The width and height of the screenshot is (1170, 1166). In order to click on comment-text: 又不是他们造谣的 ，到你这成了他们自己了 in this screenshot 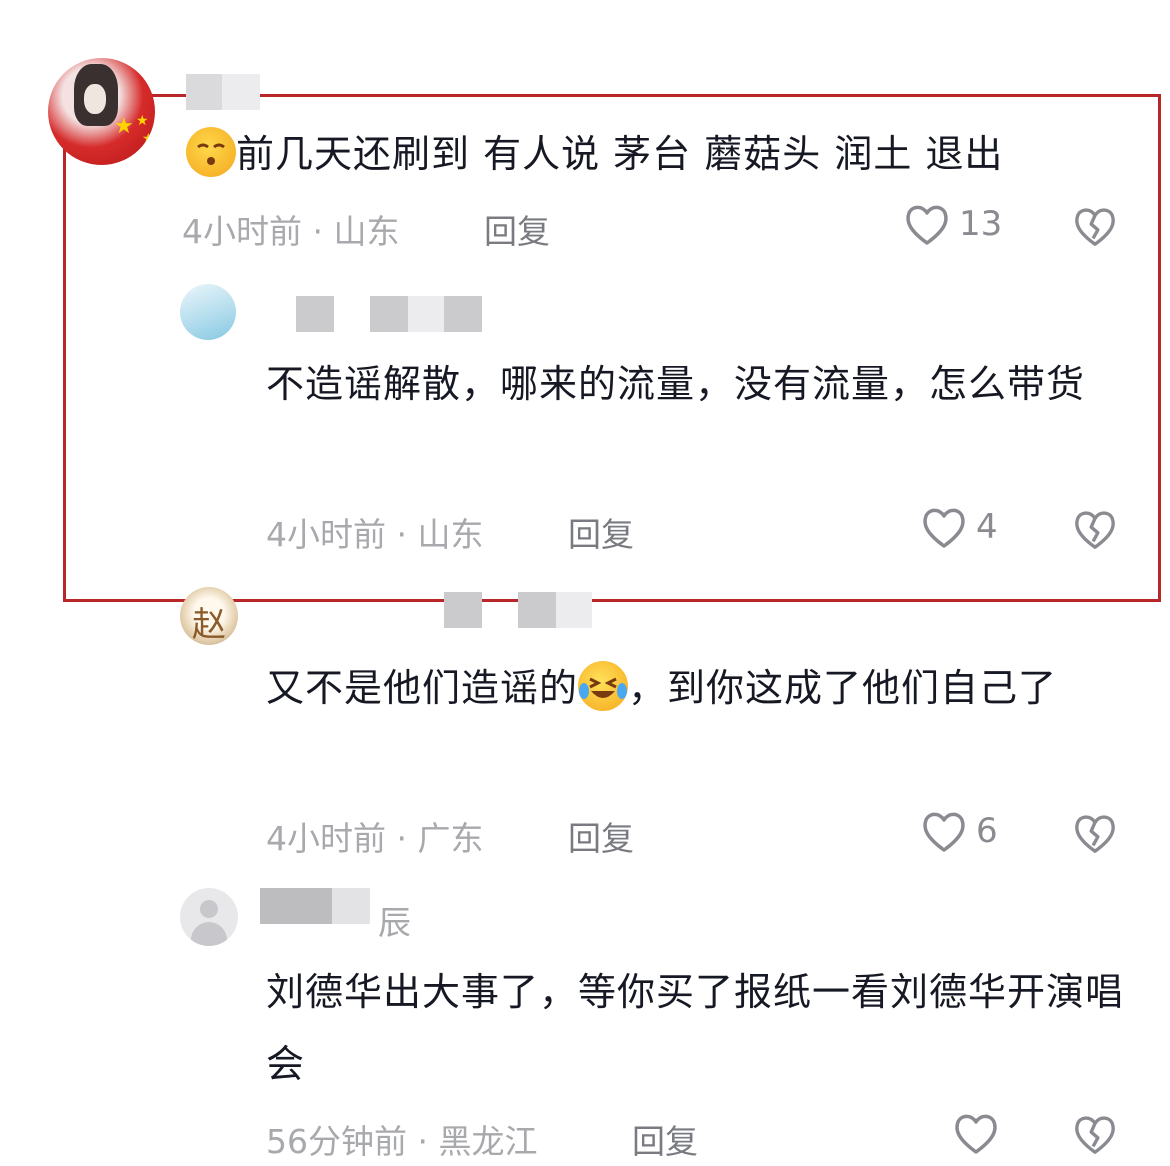, I will do `click(696, 688)`.